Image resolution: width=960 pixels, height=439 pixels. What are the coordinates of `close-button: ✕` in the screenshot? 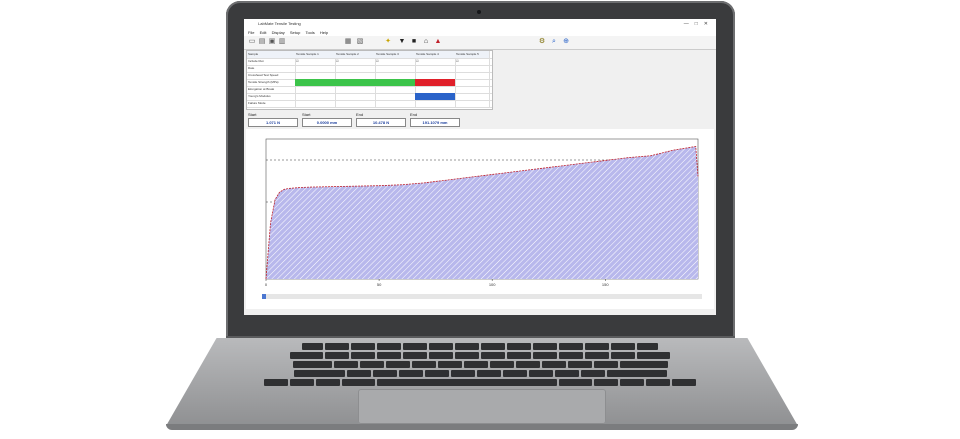 It's located at (709, 24).